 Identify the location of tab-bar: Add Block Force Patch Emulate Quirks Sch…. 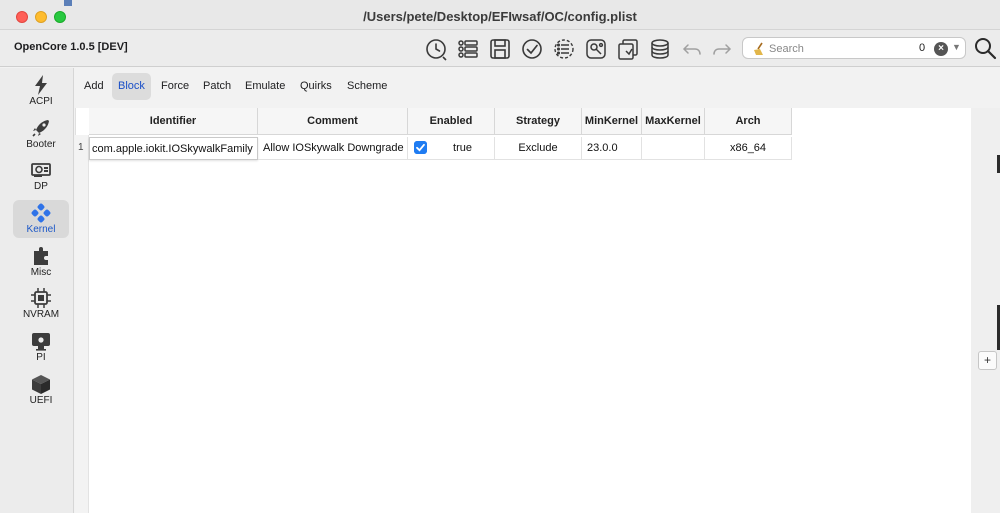
(425, 87).